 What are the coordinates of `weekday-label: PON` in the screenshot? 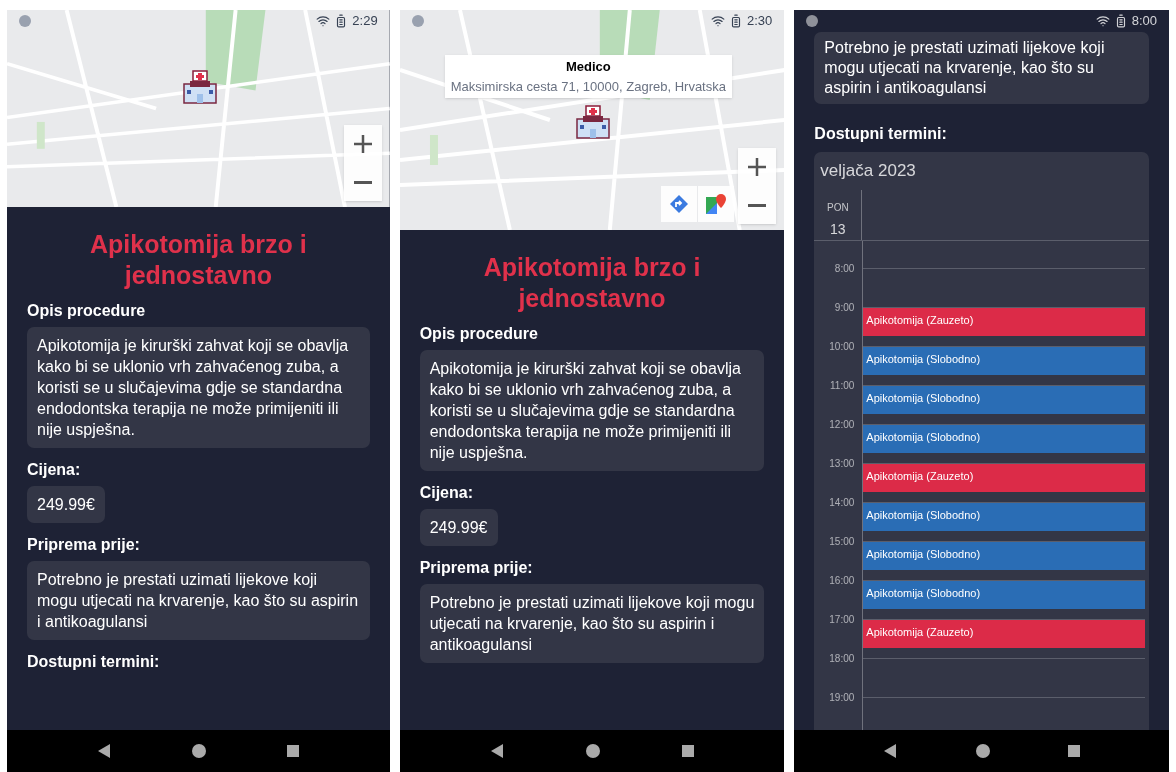 It's located at (838, 207).